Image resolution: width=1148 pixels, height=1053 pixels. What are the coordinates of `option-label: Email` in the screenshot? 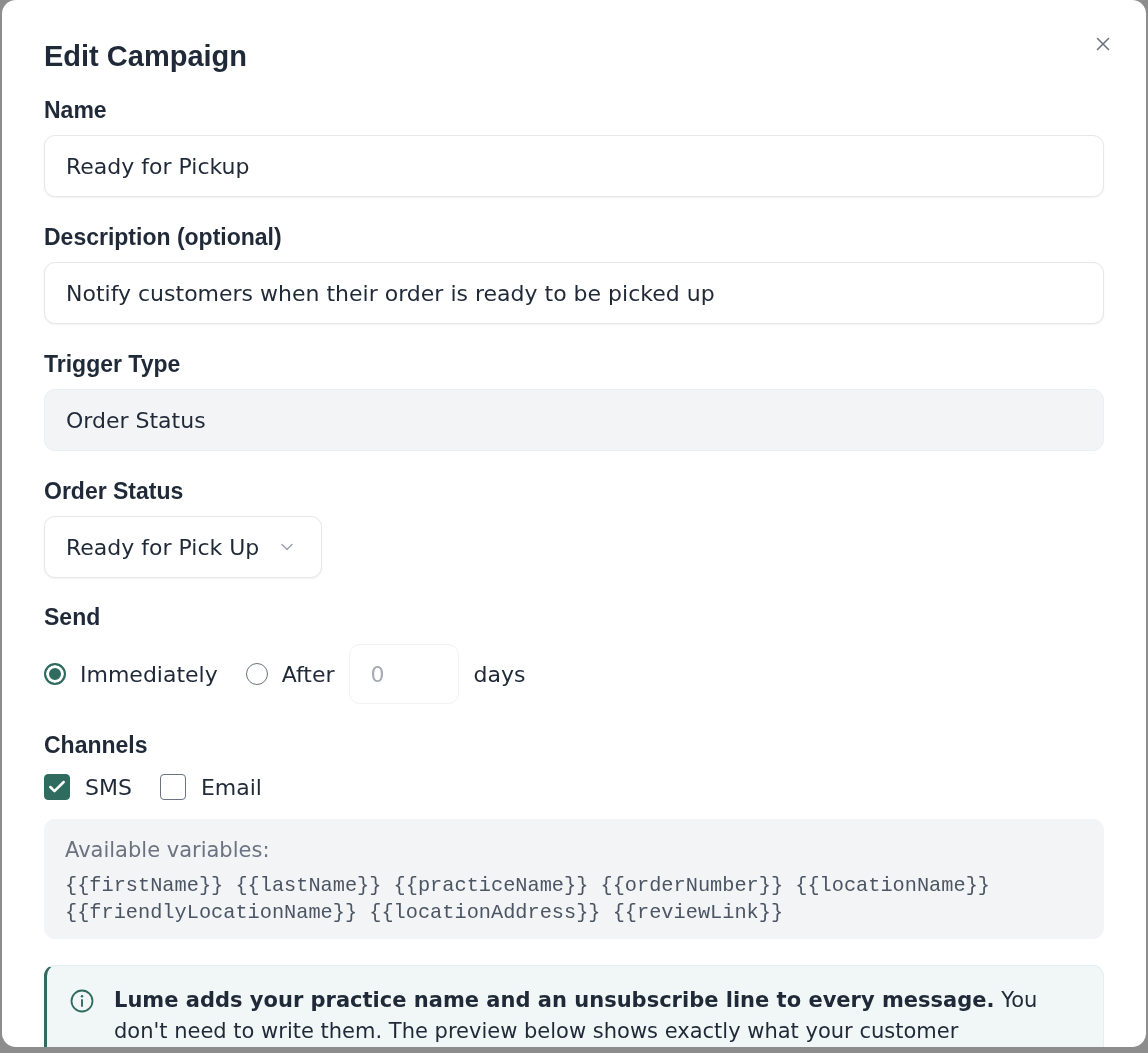 It's located at (231, 787).